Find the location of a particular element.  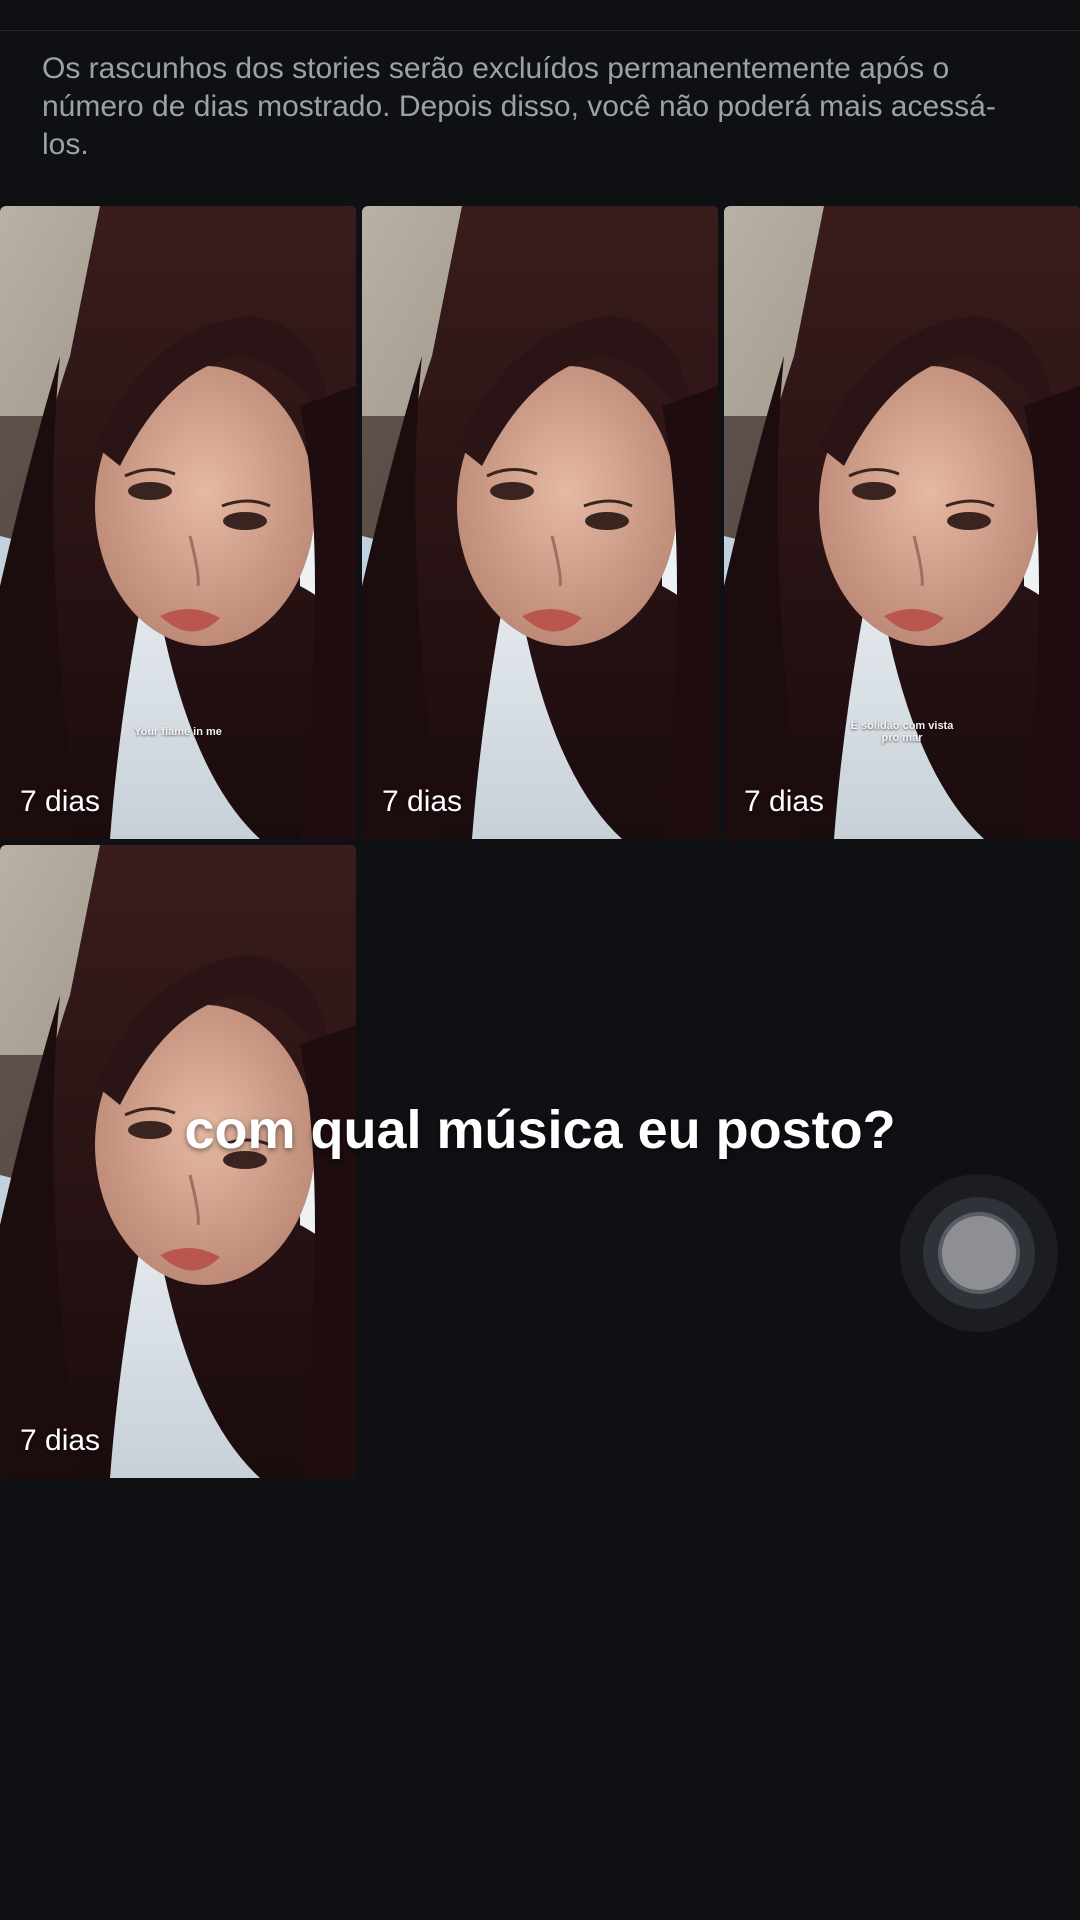

draft-tile: Your flame in me 7 dias is located at coordinates (178, 522).